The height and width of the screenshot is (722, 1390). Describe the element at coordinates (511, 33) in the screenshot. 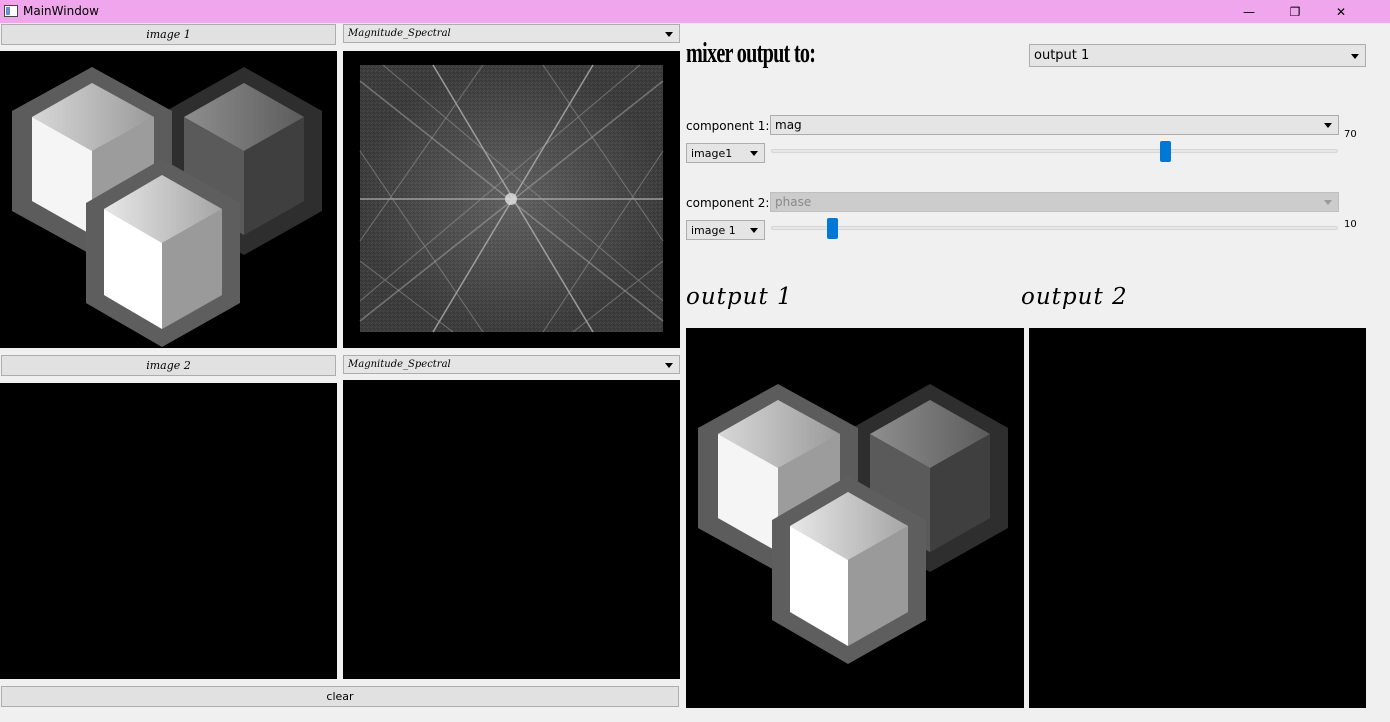

I see `image1-component-select: Magnitude_Spectral` at that location.